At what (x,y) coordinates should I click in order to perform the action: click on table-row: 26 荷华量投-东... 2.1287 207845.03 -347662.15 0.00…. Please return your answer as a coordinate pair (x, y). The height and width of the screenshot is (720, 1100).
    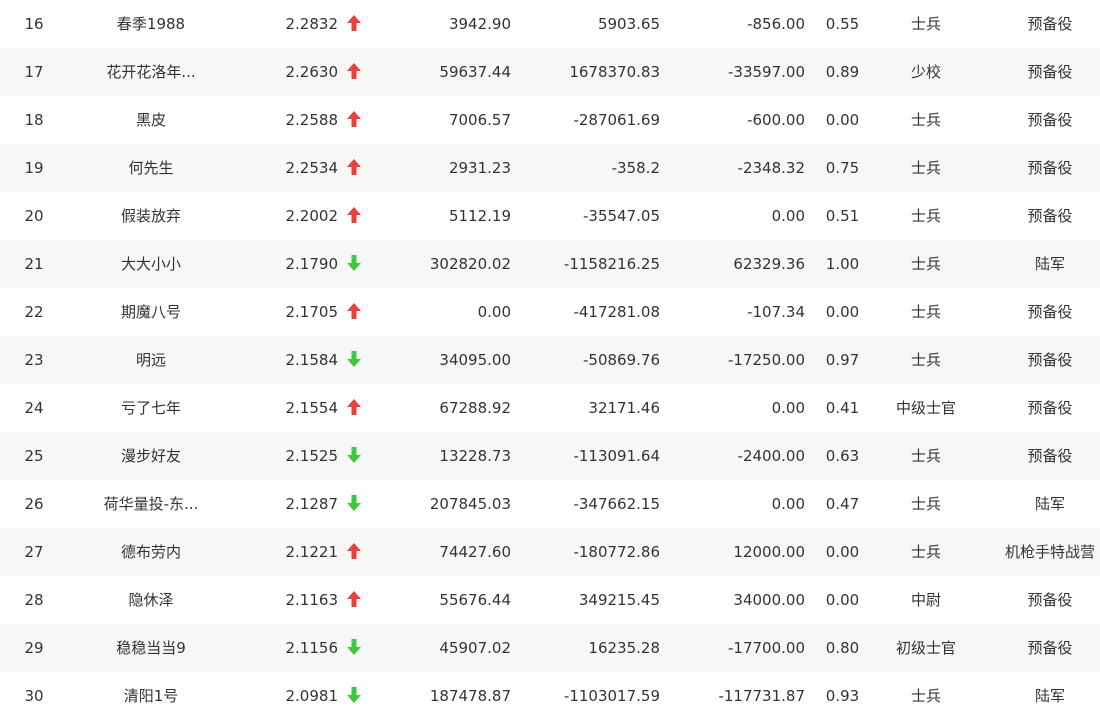
    Looking at the image, I should click on (550, 504).